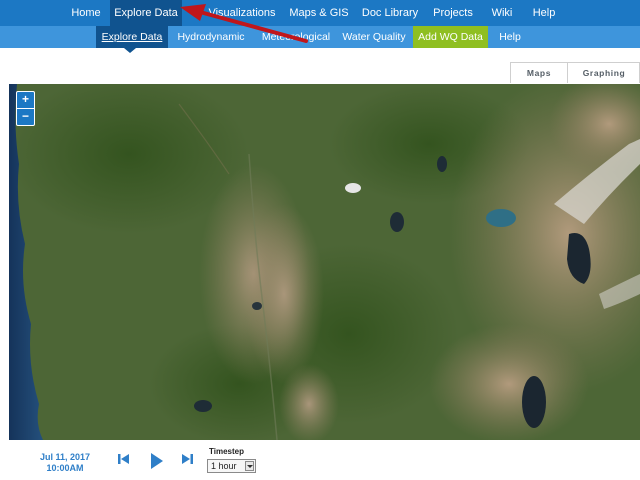 This screenshot has height=480, width=640. What do you see at coordinates (374, 37) in the screenshot?
I see `subnav-water-quality: Water Quality` at bounding box center [374, 37].